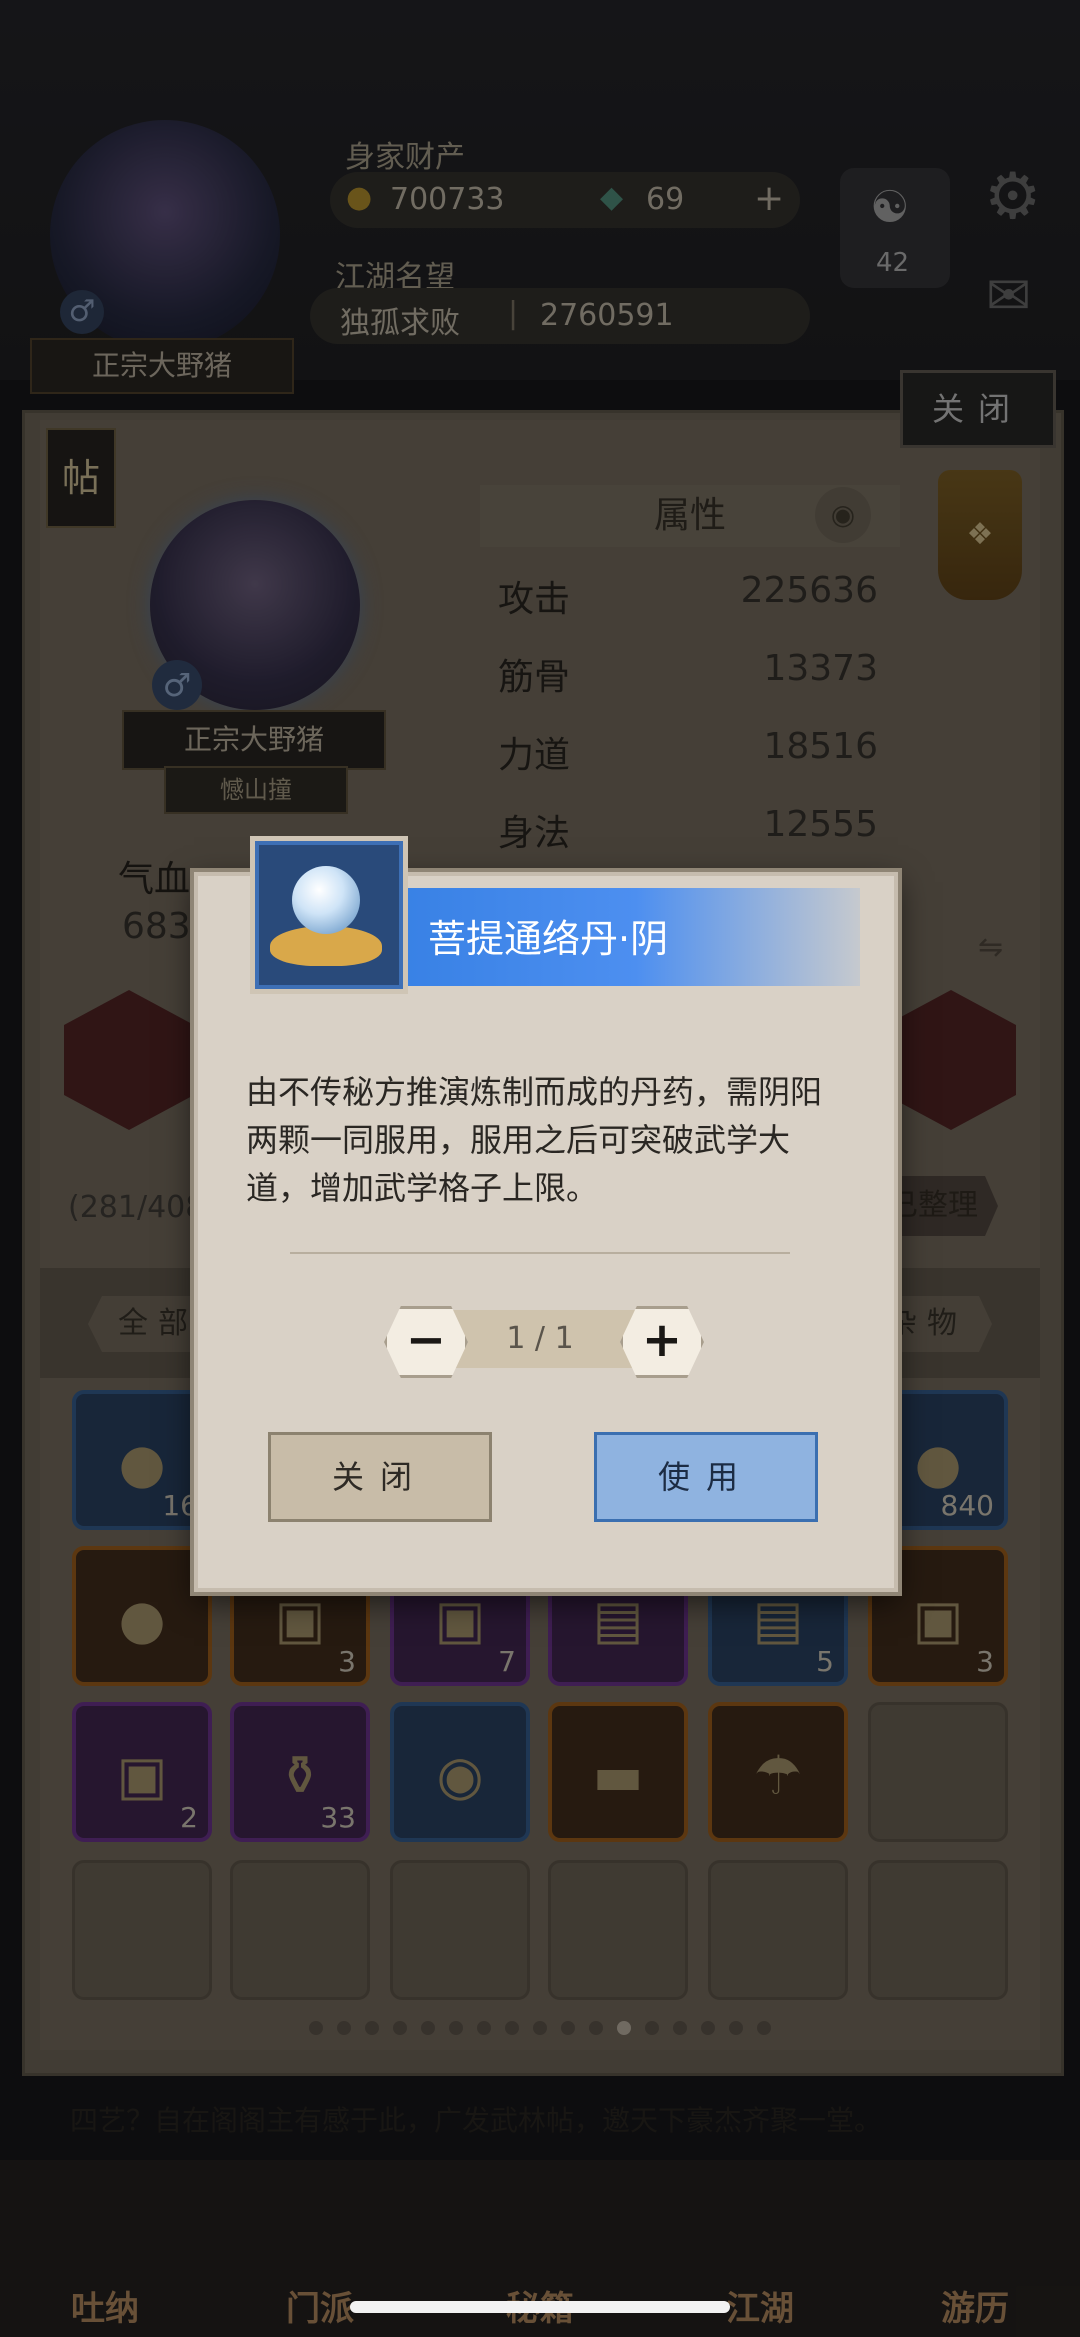  What do you see at coordinates (706, 1477) in the screenshot?
I see `use-button: 使用` at bounding box center [706, 1477].